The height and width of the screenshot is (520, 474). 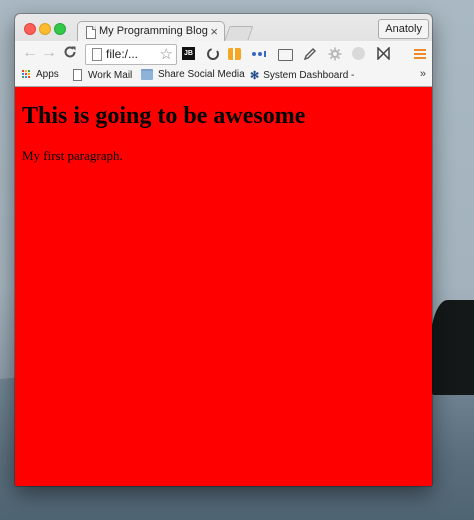 I want to click on sync-glyph, so click(x=212, y=53).